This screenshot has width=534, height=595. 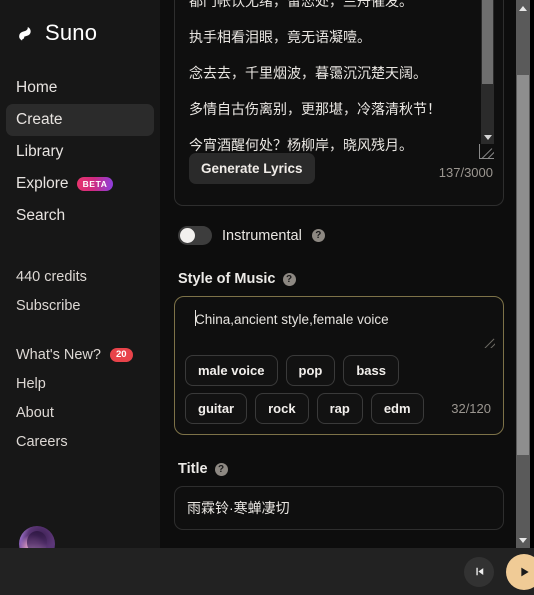 I want to click on careers-label: Careers, so click(x=42, y=441).